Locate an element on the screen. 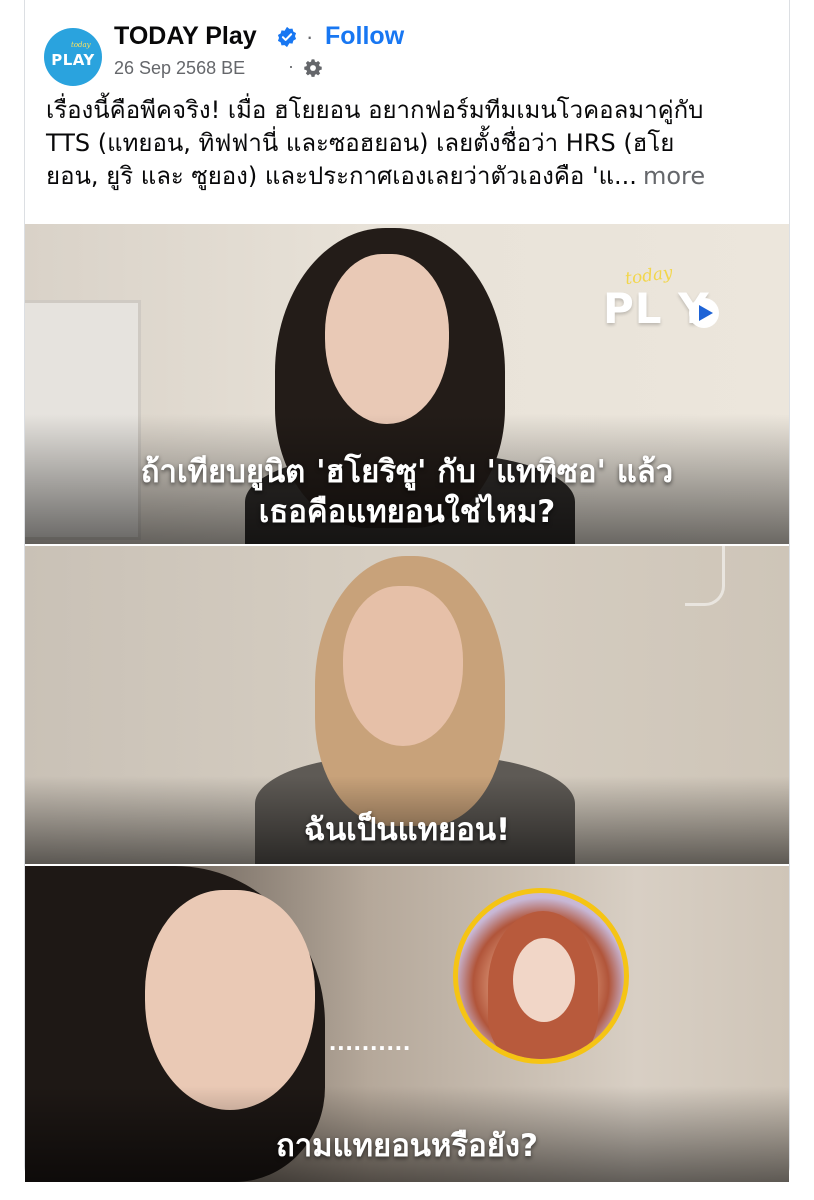 The width and height of the screenshot is (814, 1200). verified-badge-icon is located at coordinates (287, 37).